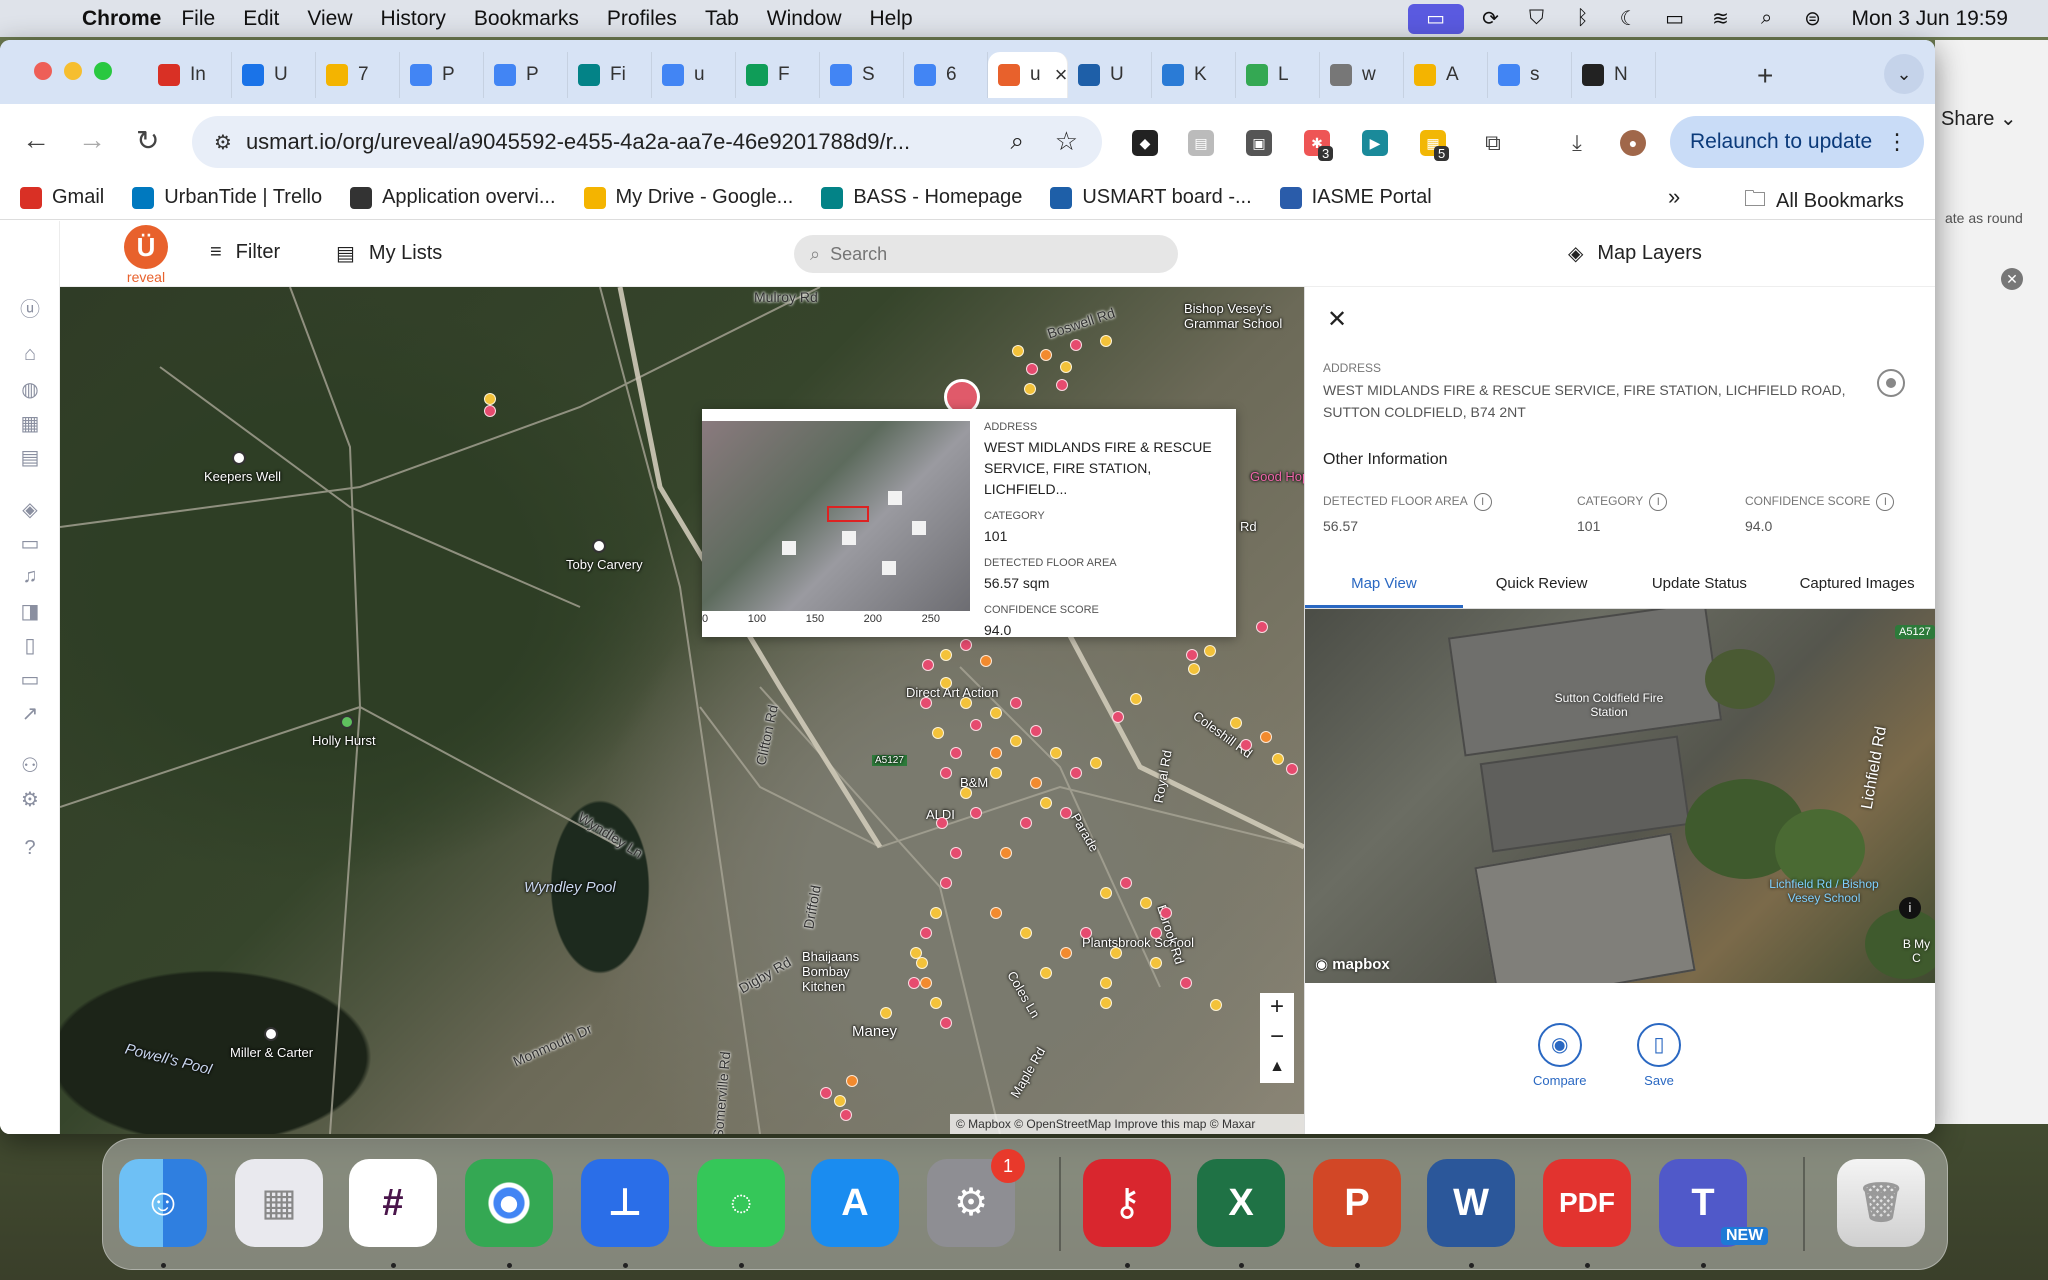 Image resolution: width=2048 pixels, height=1280 pixels. What do you see at coordinates (1577, 143) in the screenshot?
I see `download-icon: ⤓` at bounding box center [1577, 143].